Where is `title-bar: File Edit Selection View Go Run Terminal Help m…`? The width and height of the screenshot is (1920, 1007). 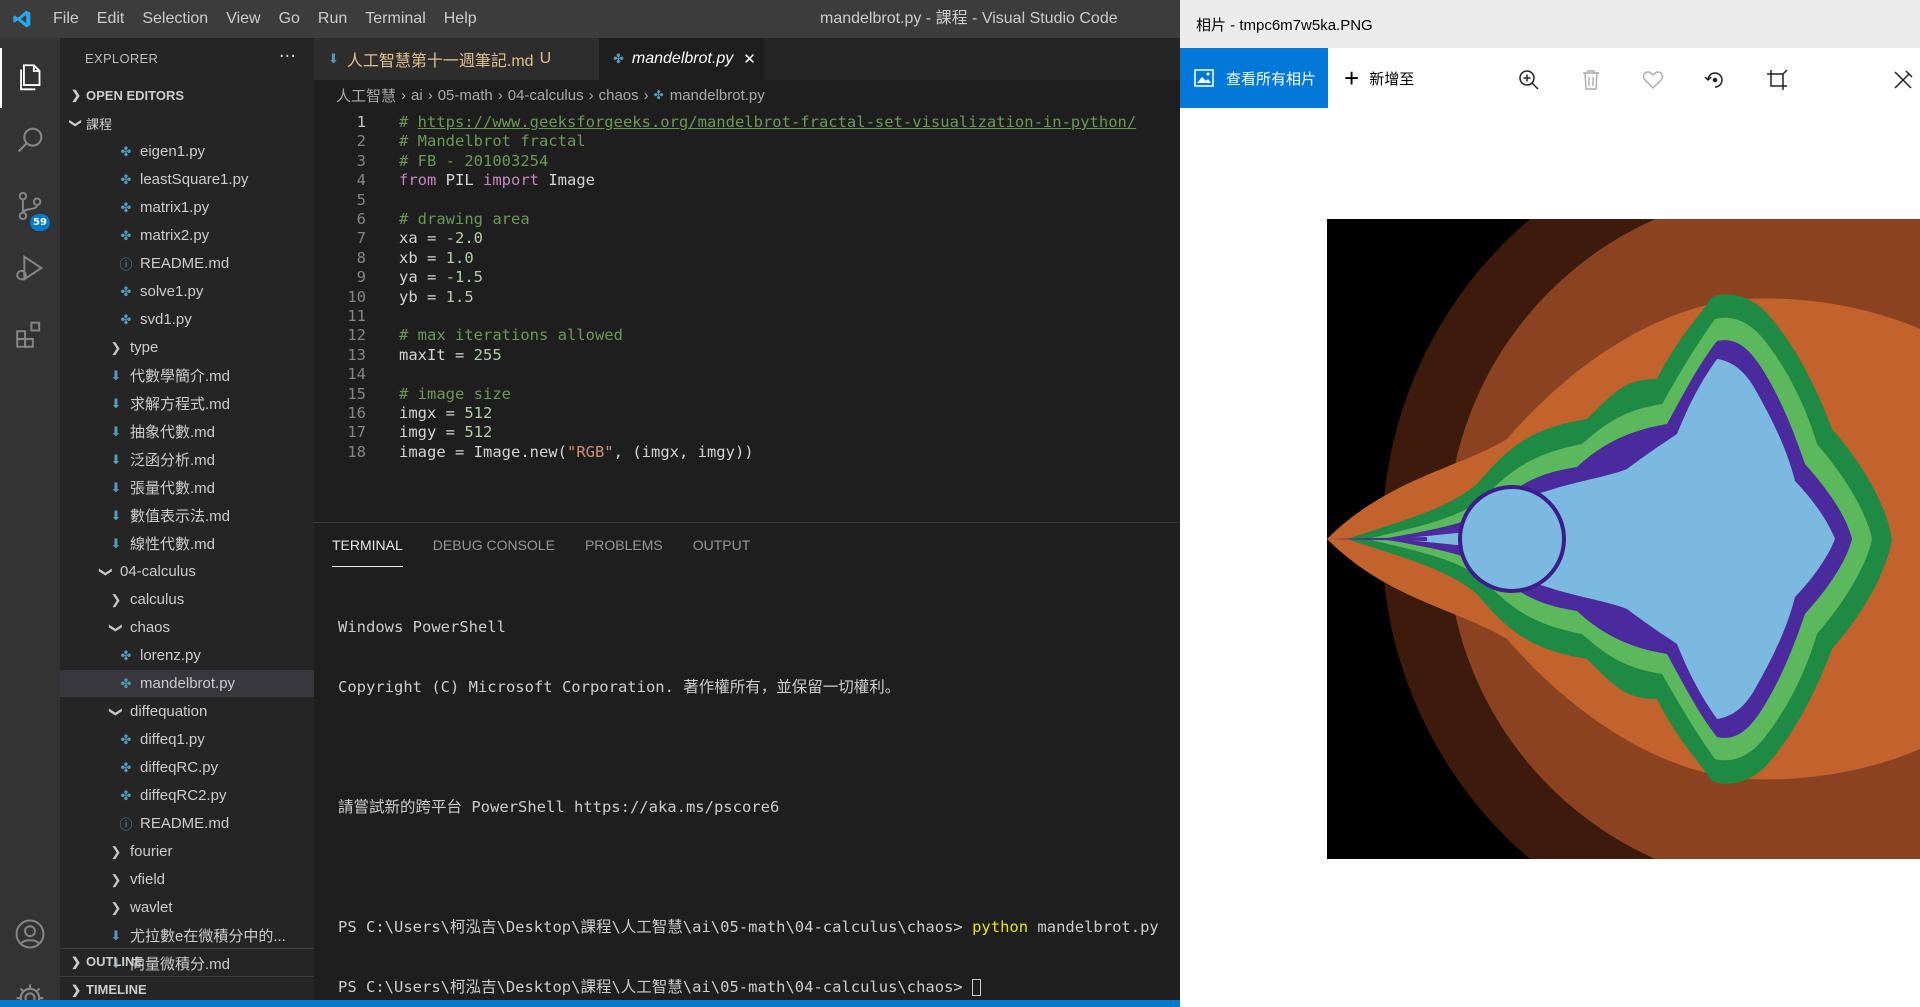
title-bar: File Edit Selection View Go Run Terminal Help m… is located at coordinates (590, 19).